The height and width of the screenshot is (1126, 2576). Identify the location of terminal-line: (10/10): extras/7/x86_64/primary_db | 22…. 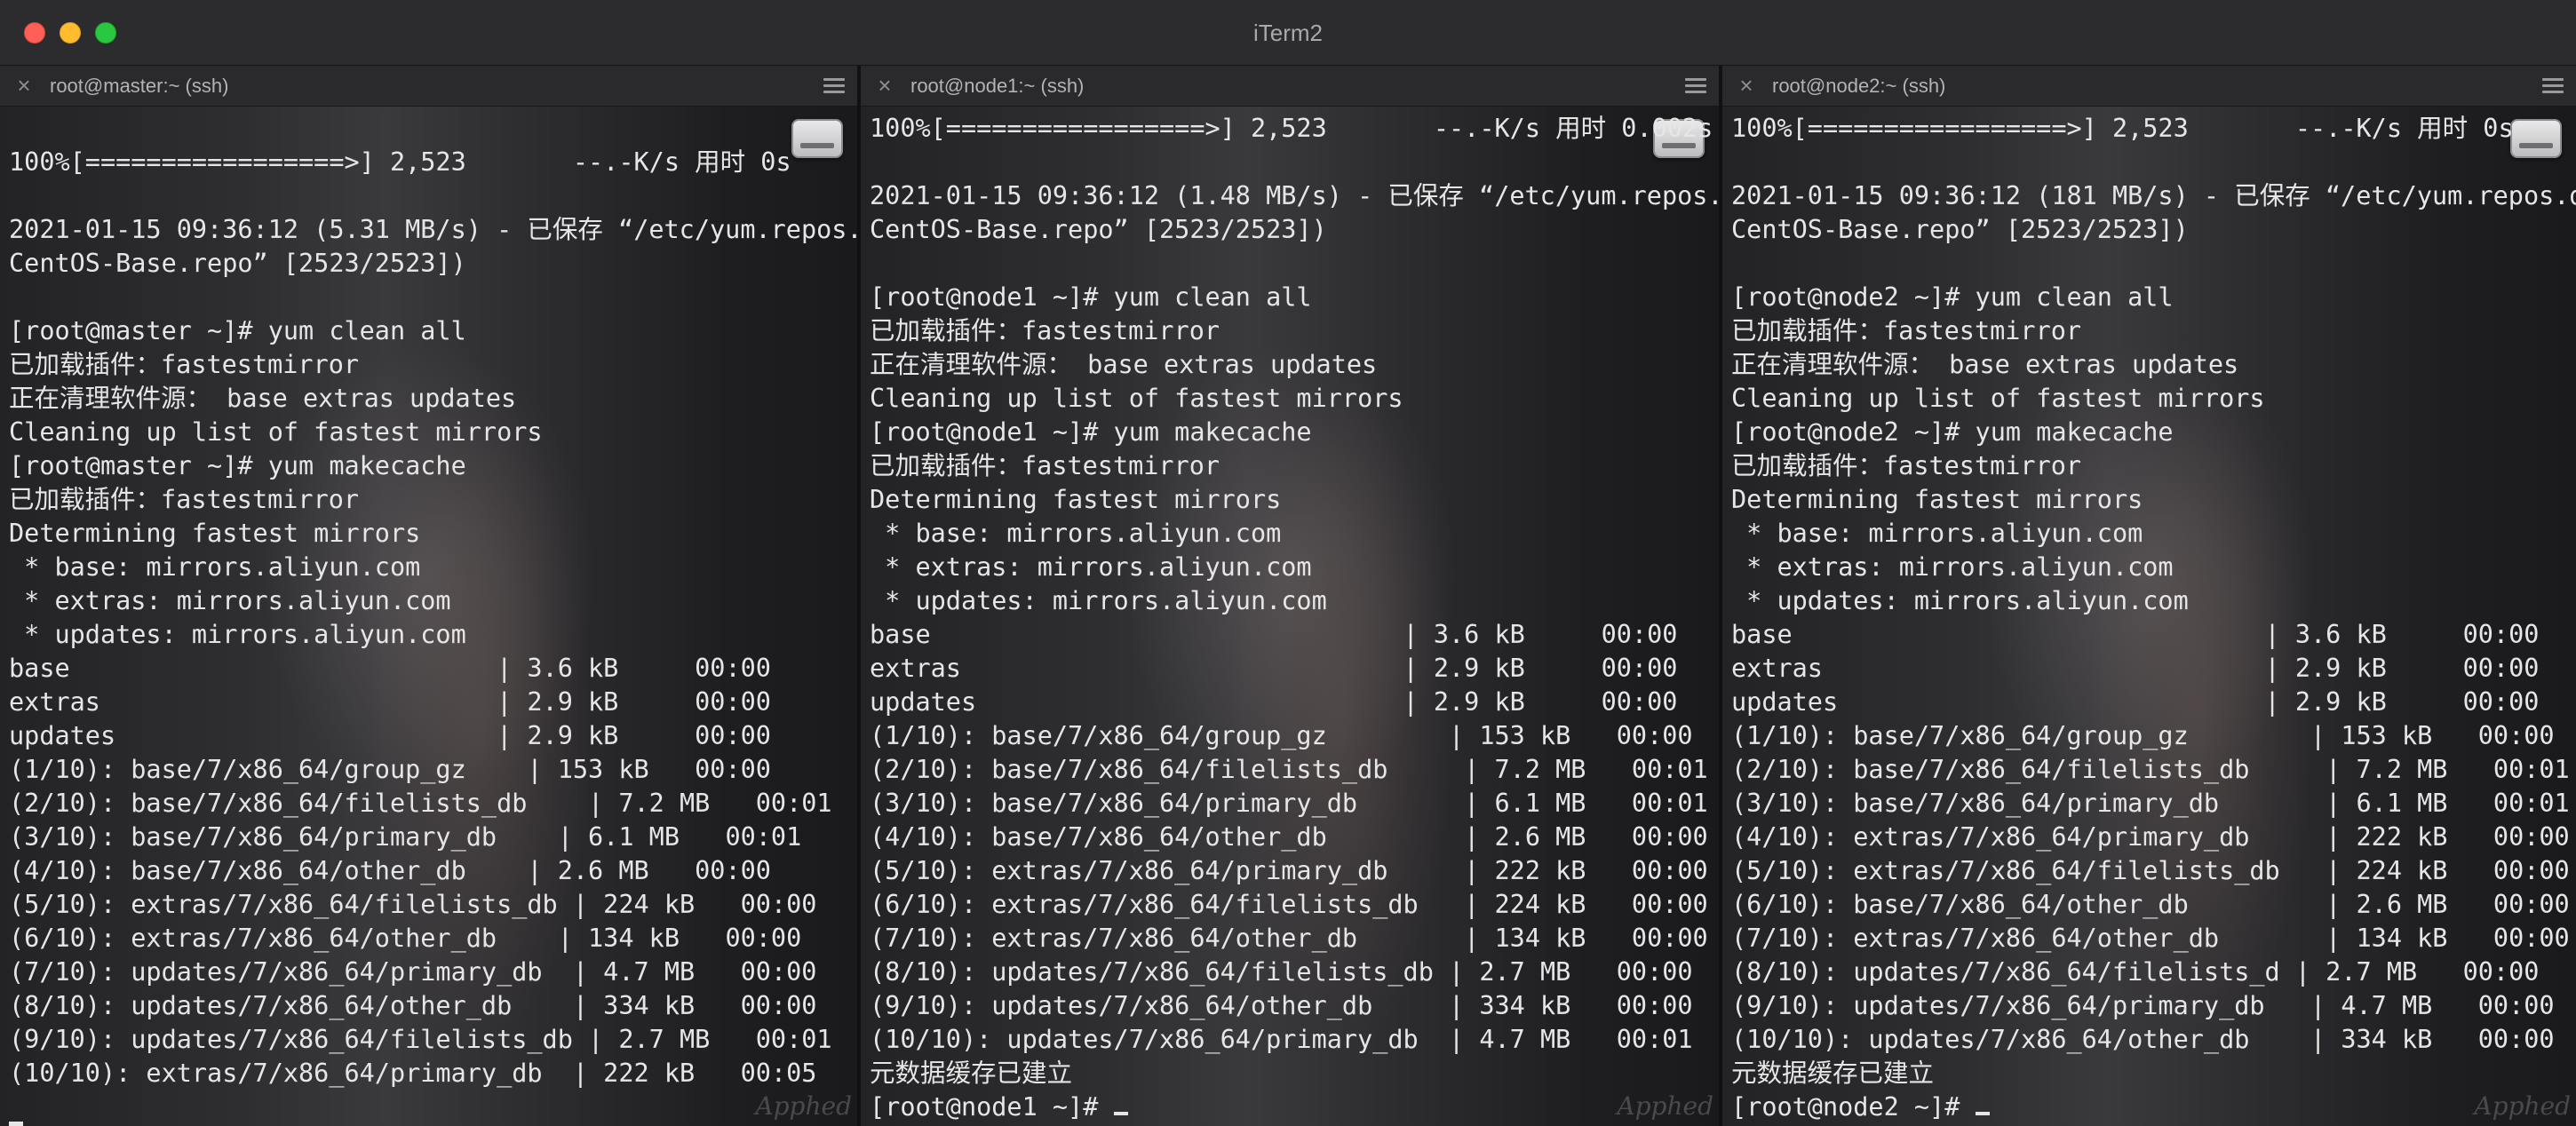
(413, 1073).